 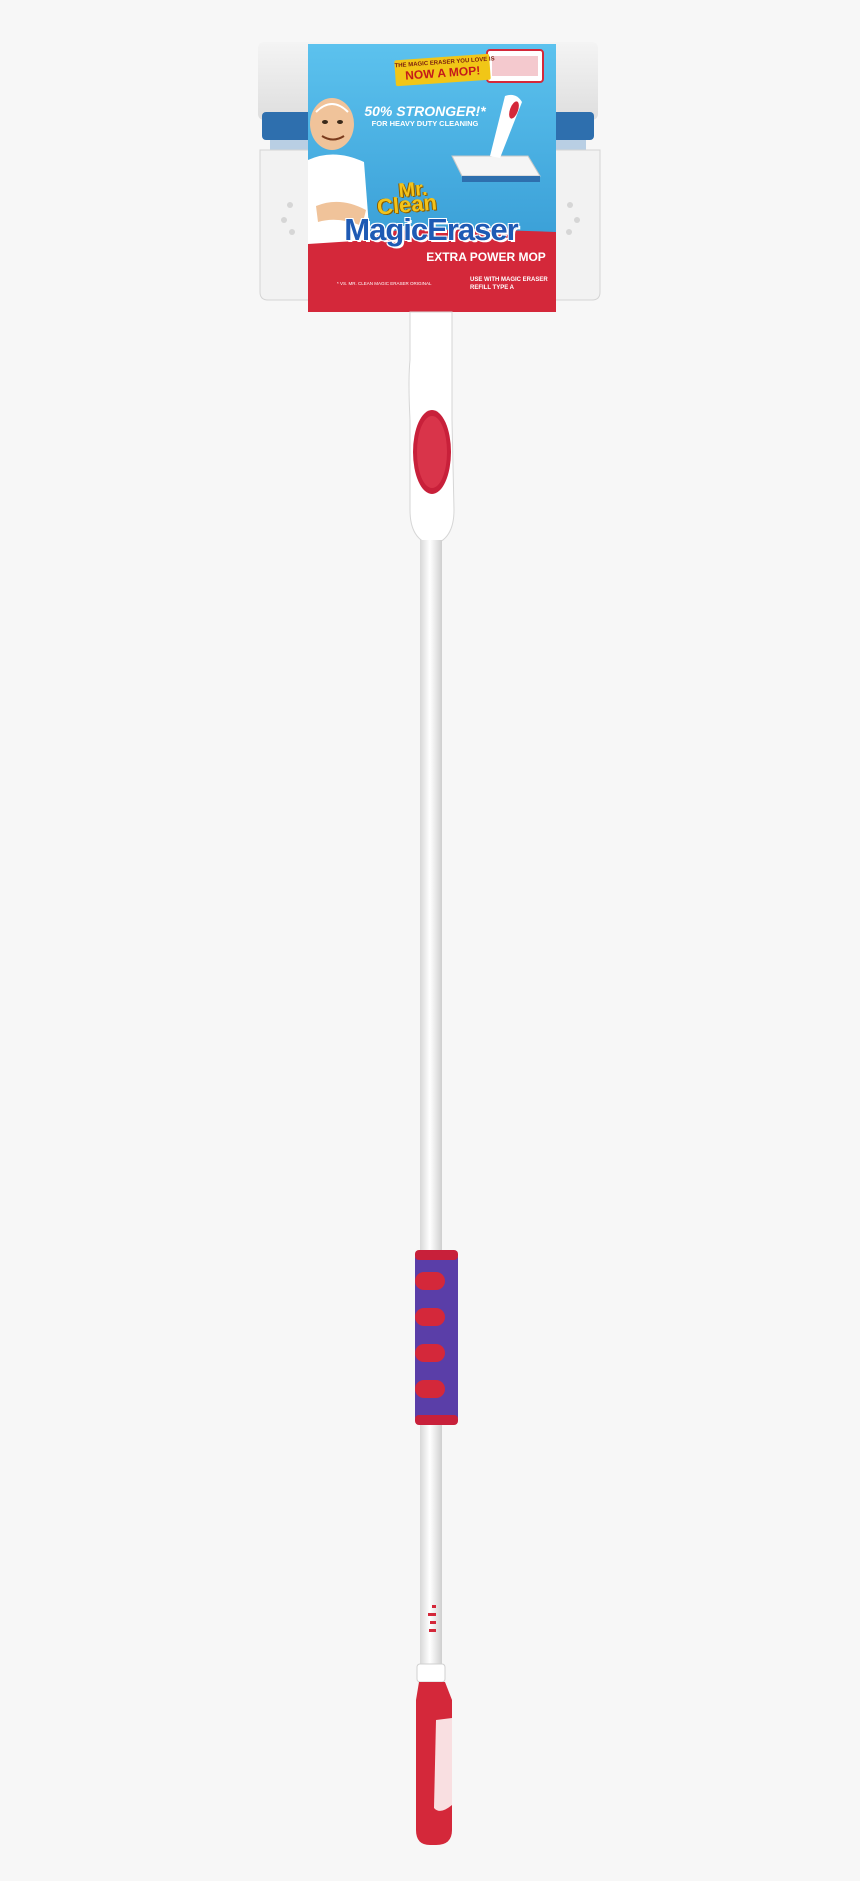 I want to click on handle-end-cap, so click(x=434, y=1754).